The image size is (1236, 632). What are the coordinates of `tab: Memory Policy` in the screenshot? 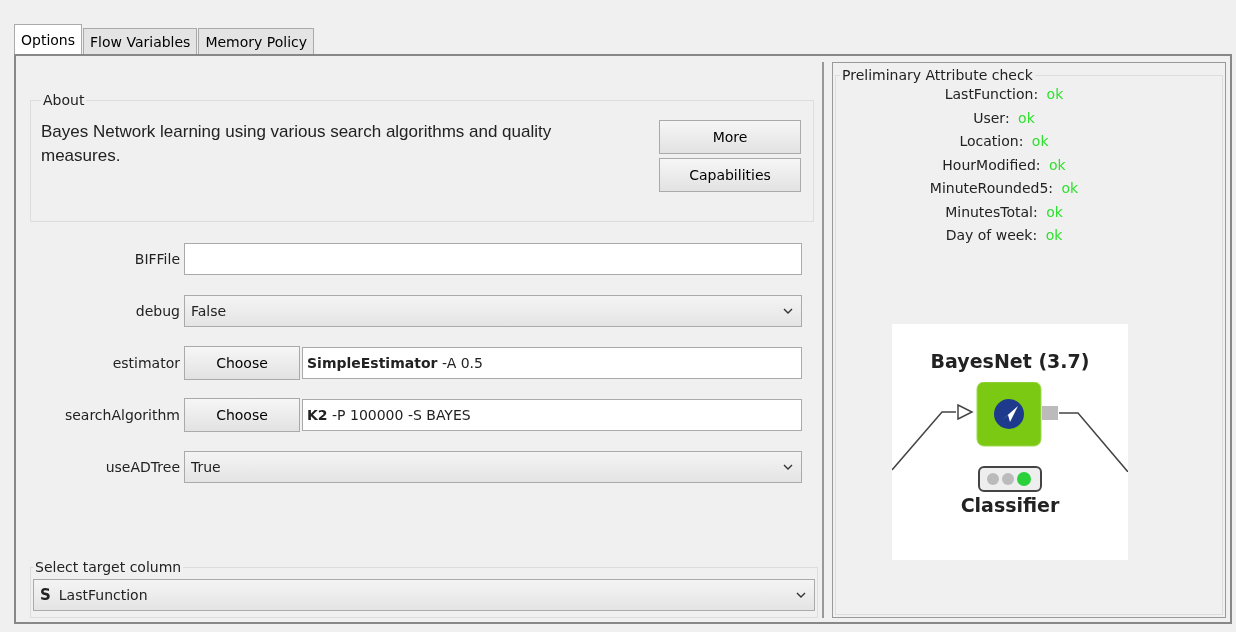 It's located at (256, 41).